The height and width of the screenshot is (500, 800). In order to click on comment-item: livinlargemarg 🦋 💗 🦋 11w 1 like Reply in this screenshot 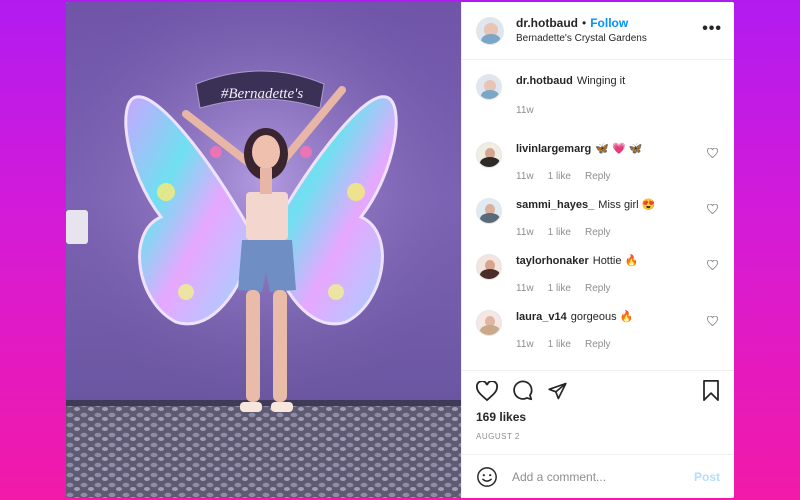, I will do `click(598, 163)`.